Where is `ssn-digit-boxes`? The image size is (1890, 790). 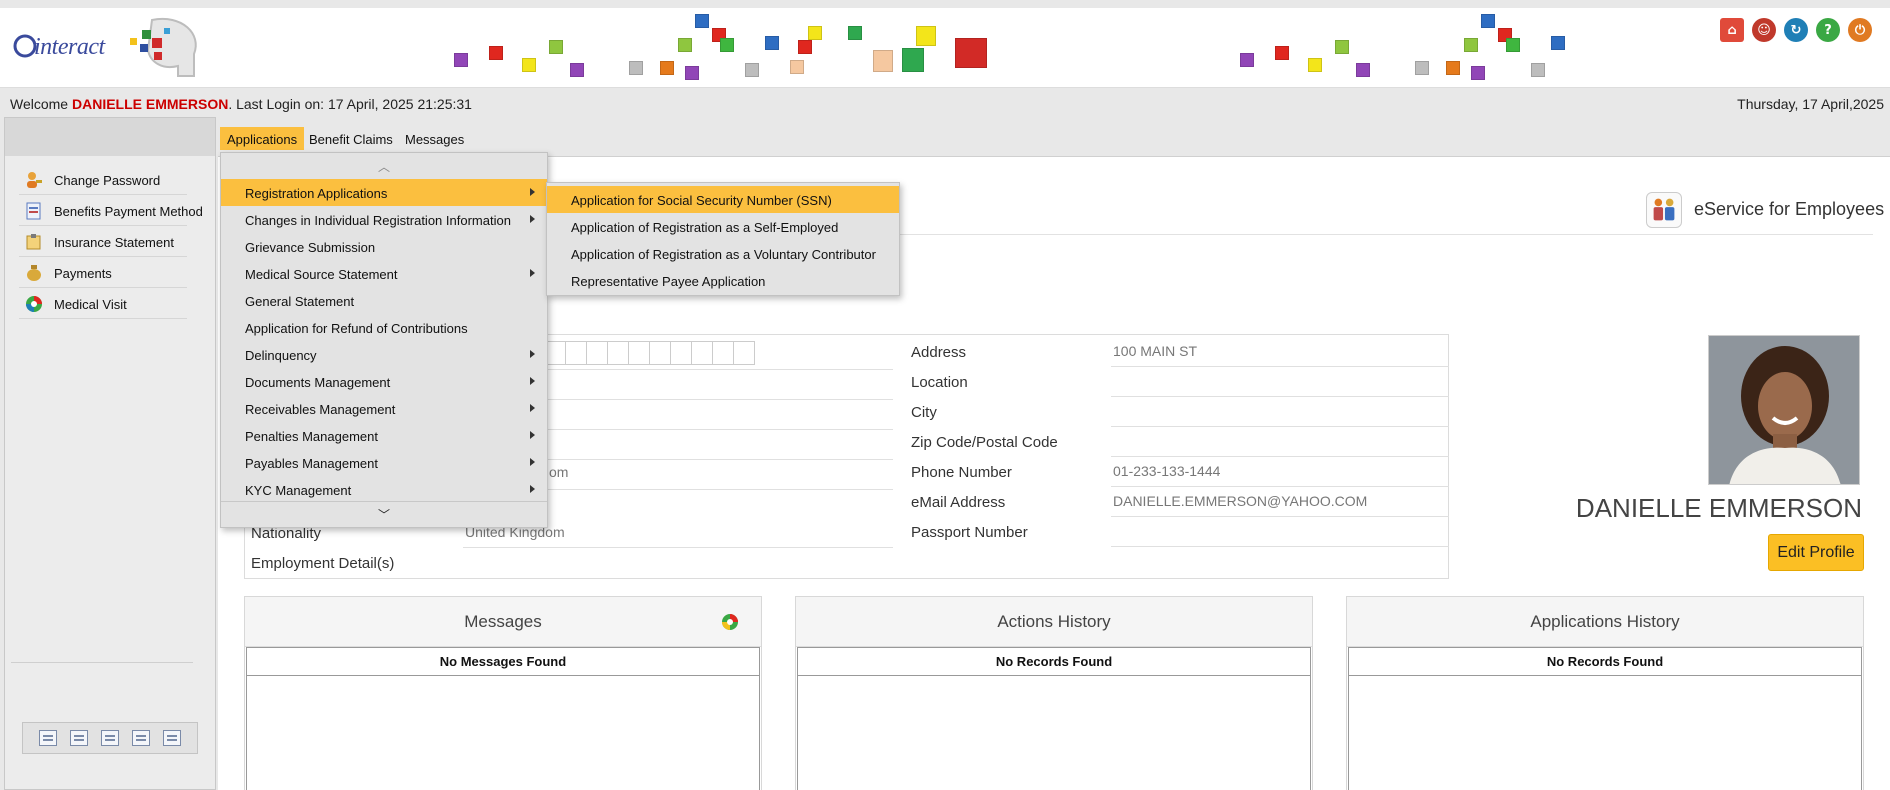
ssn-digit-boxes is located at coordinates (649, 353).